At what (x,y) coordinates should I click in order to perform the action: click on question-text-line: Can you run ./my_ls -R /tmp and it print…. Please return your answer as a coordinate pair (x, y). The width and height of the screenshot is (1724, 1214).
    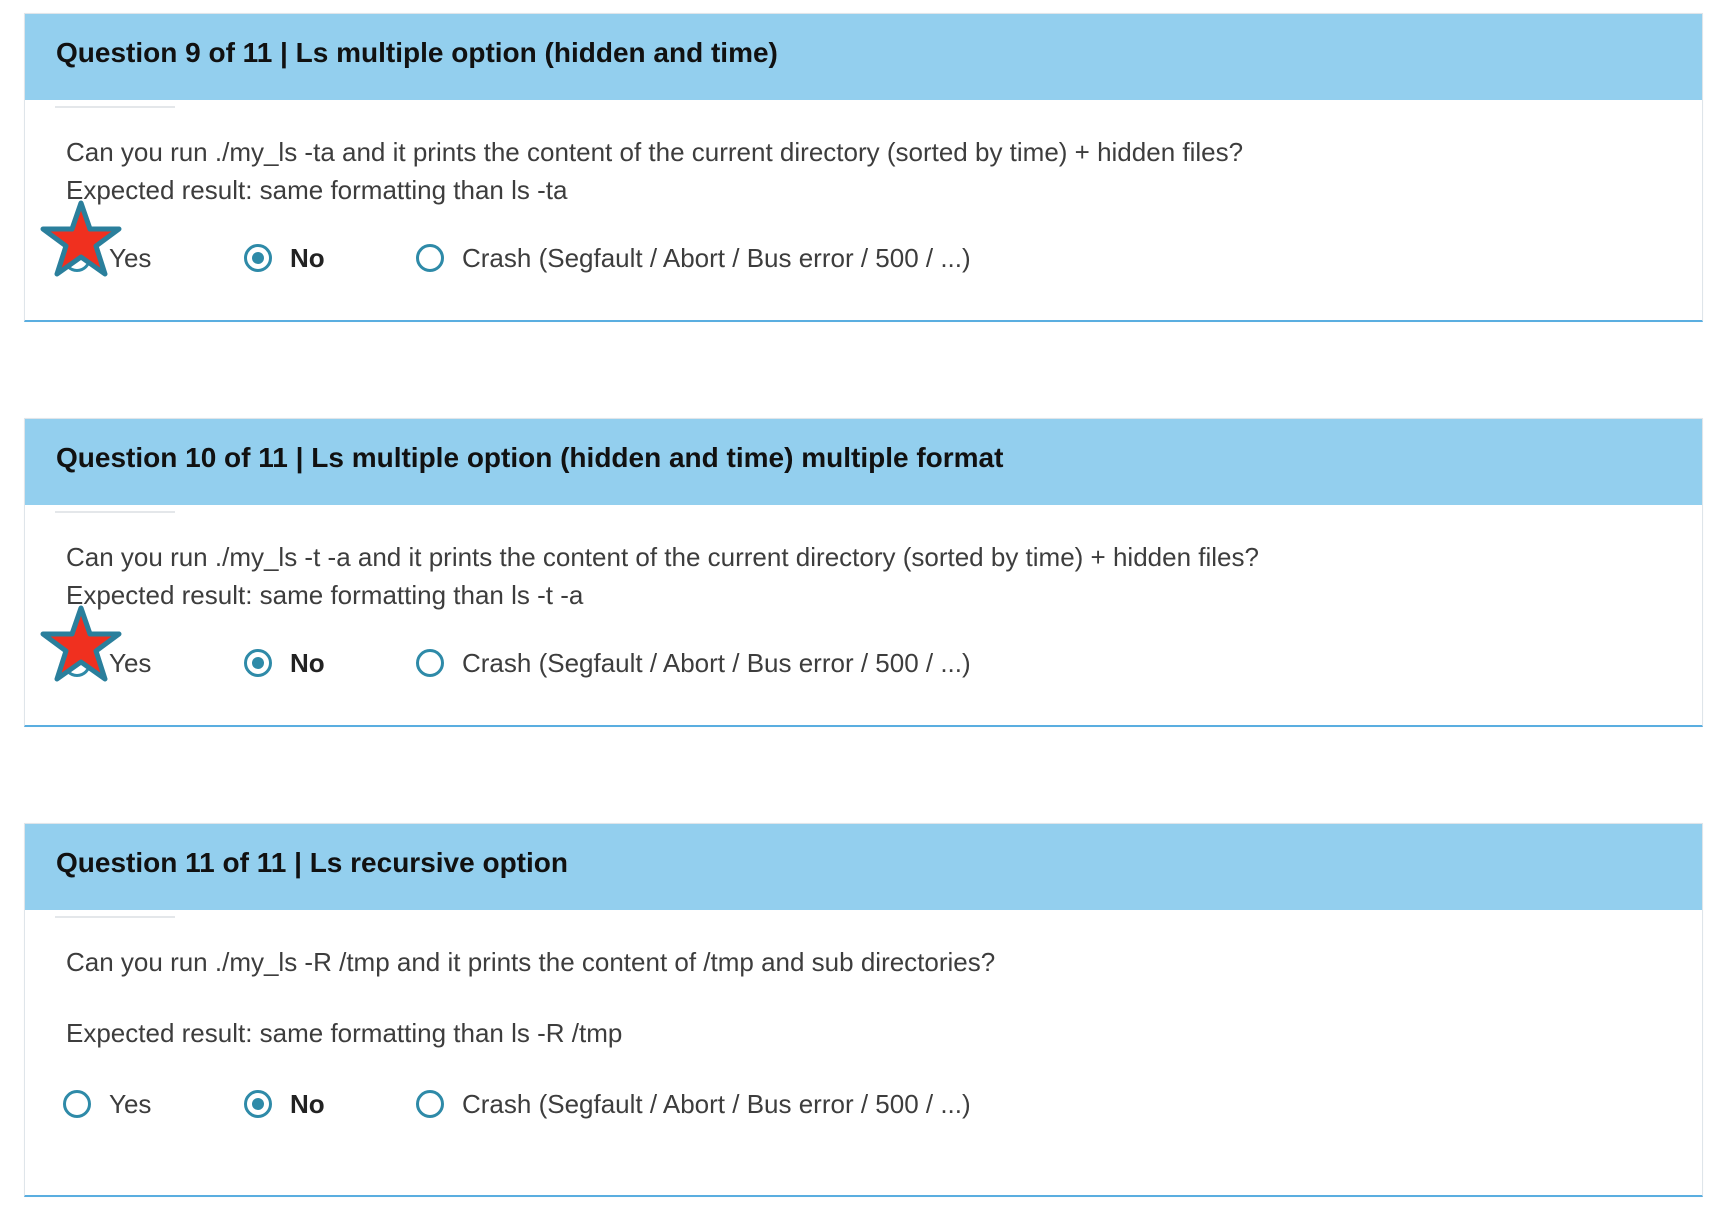
    Looking at the image, I should click on (531, 962).